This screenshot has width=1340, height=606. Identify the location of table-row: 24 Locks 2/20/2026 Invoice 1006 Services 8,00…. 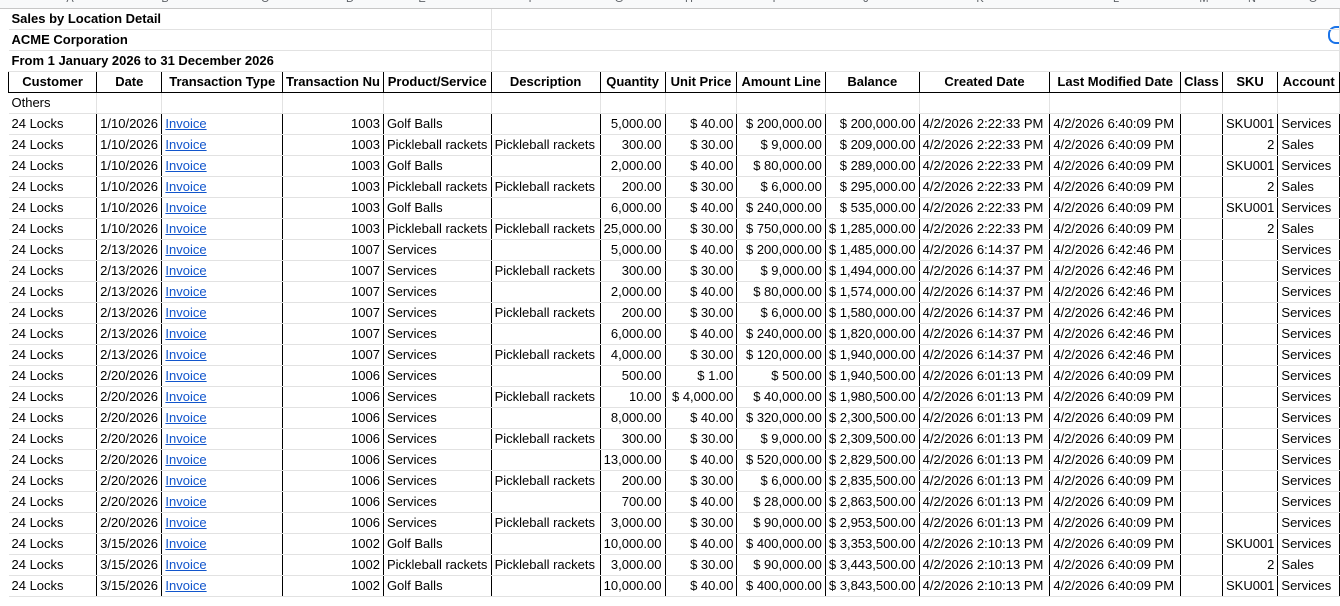
(674, 418).